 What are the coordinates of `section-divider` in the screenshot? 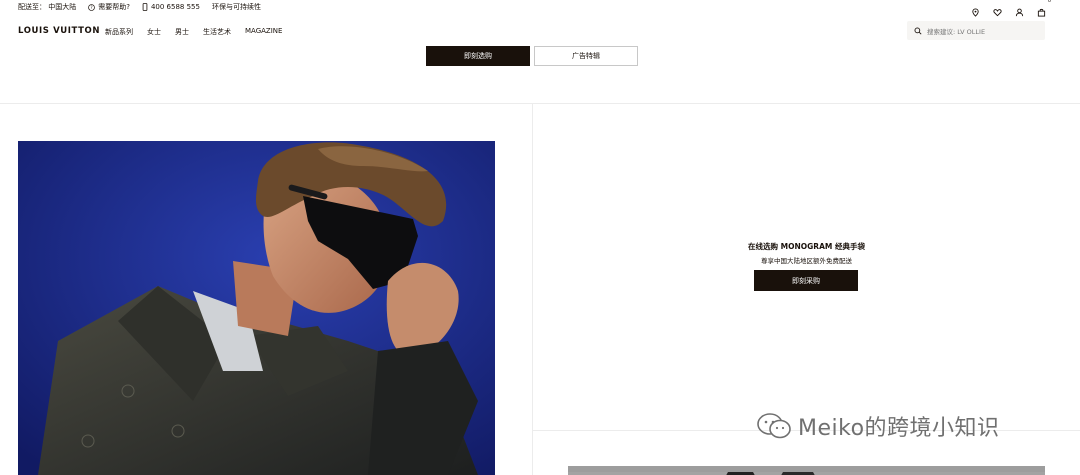 It's located at (540, 103).